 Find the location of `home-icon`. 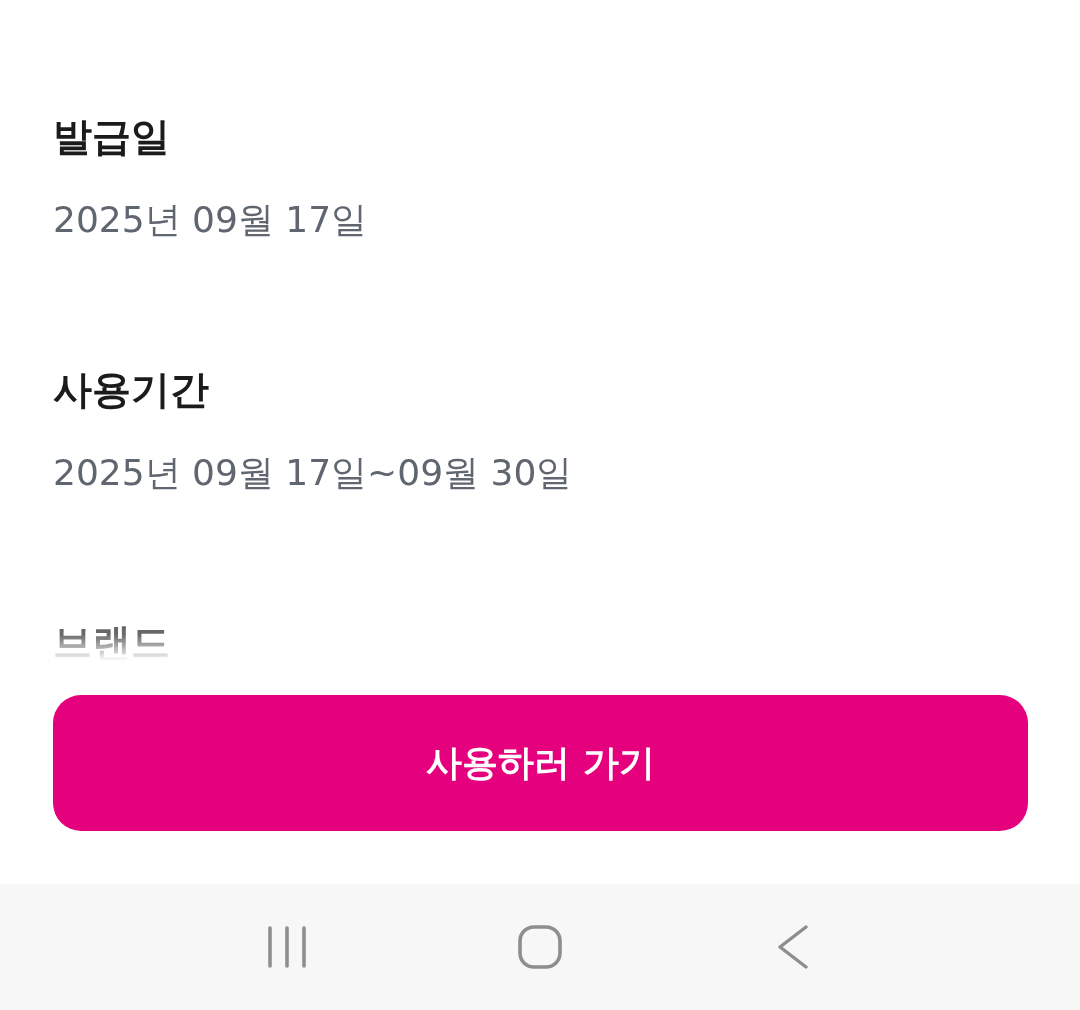

home-icon is located at coordinates (540, 947).